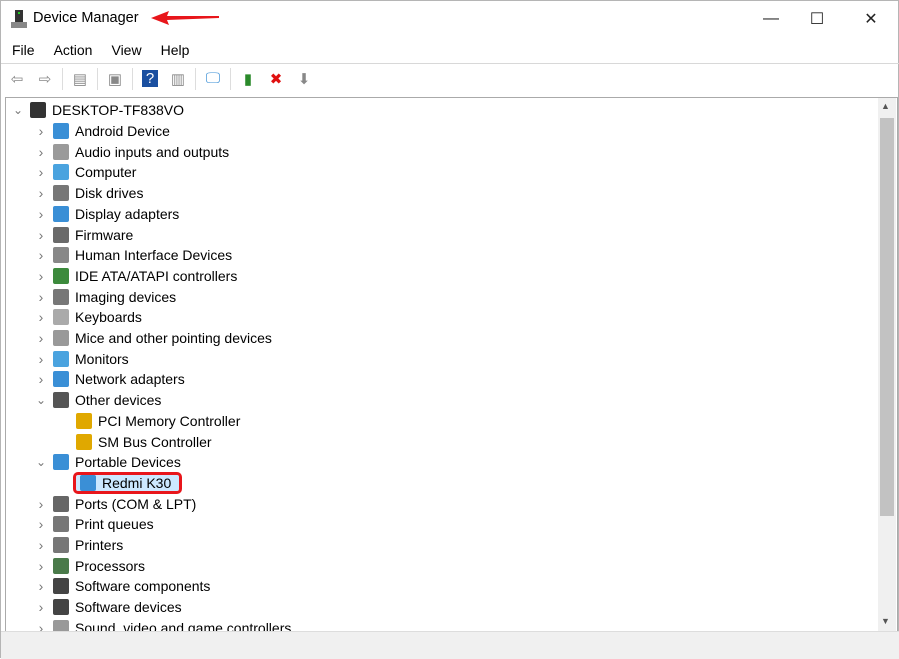 The image size is (899, 659). What do you see at coordinates (771, 19) in the screenshot?
I see `minimize-button: —` at bounding box center [771, 19].